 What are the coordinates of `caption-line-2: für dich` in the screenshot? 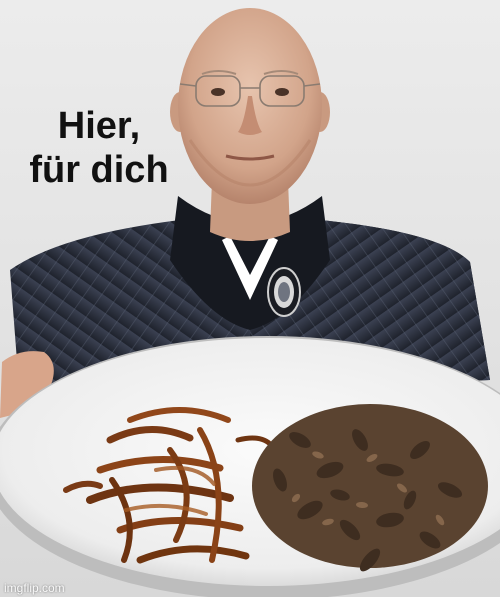 It's located at (99, 170).